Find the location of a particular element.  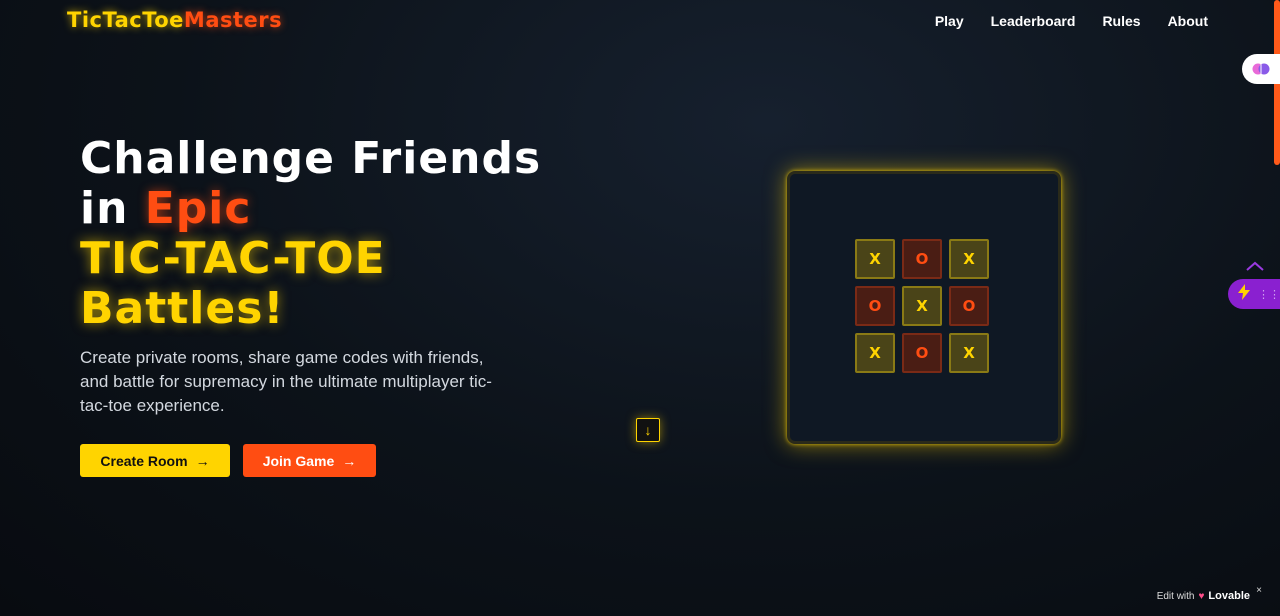

nav-play: Play is located at coordinates (949, 21).